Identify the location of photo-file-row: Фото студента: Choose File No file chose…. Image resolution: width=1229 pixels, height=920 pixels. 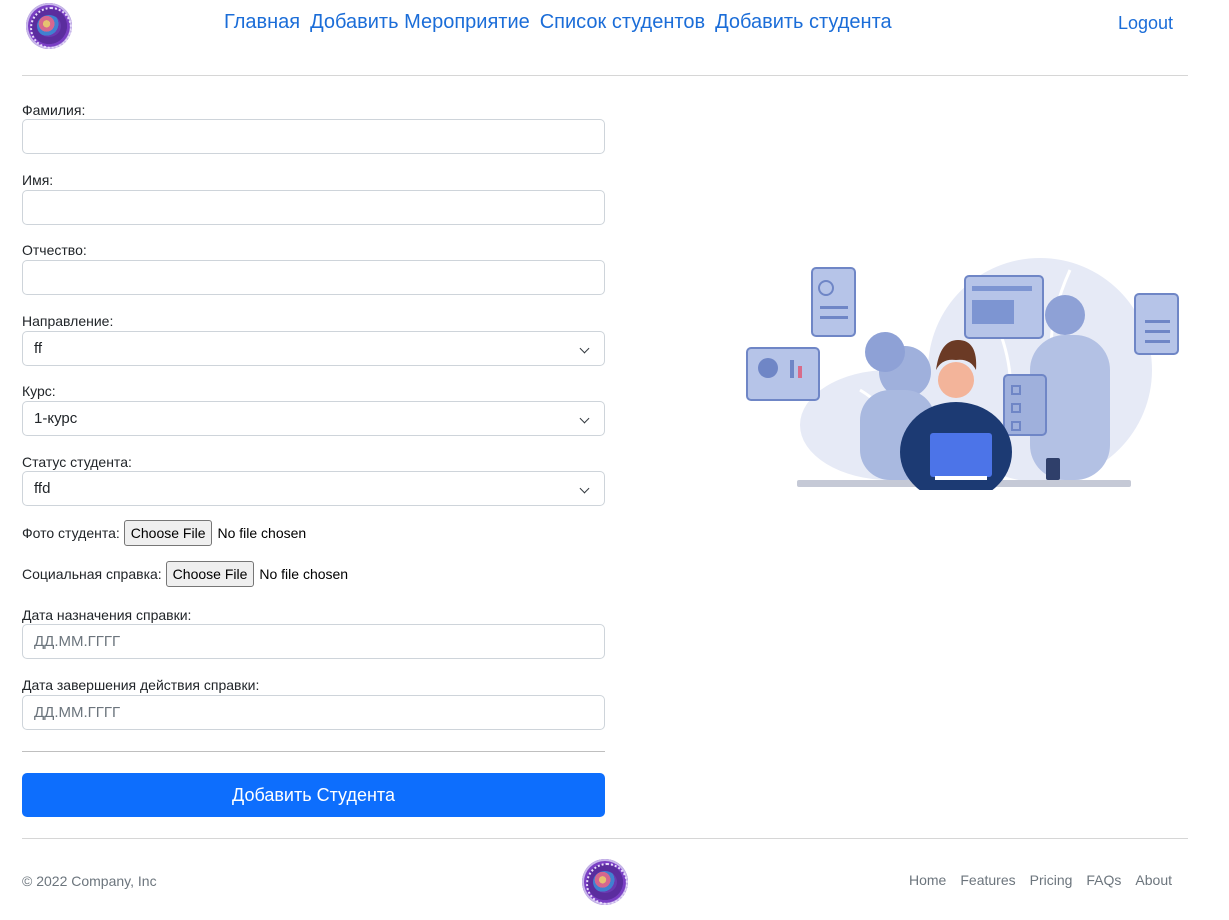
(164, 533).